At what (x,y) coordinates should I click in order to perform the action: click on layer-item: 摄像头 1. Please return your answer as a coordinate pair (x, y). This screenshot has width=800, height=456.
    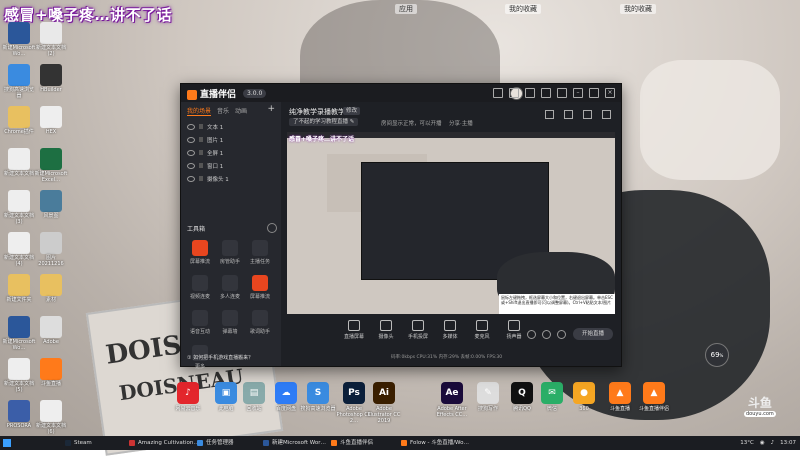
    Looking at the image, I should click on (231, 178).